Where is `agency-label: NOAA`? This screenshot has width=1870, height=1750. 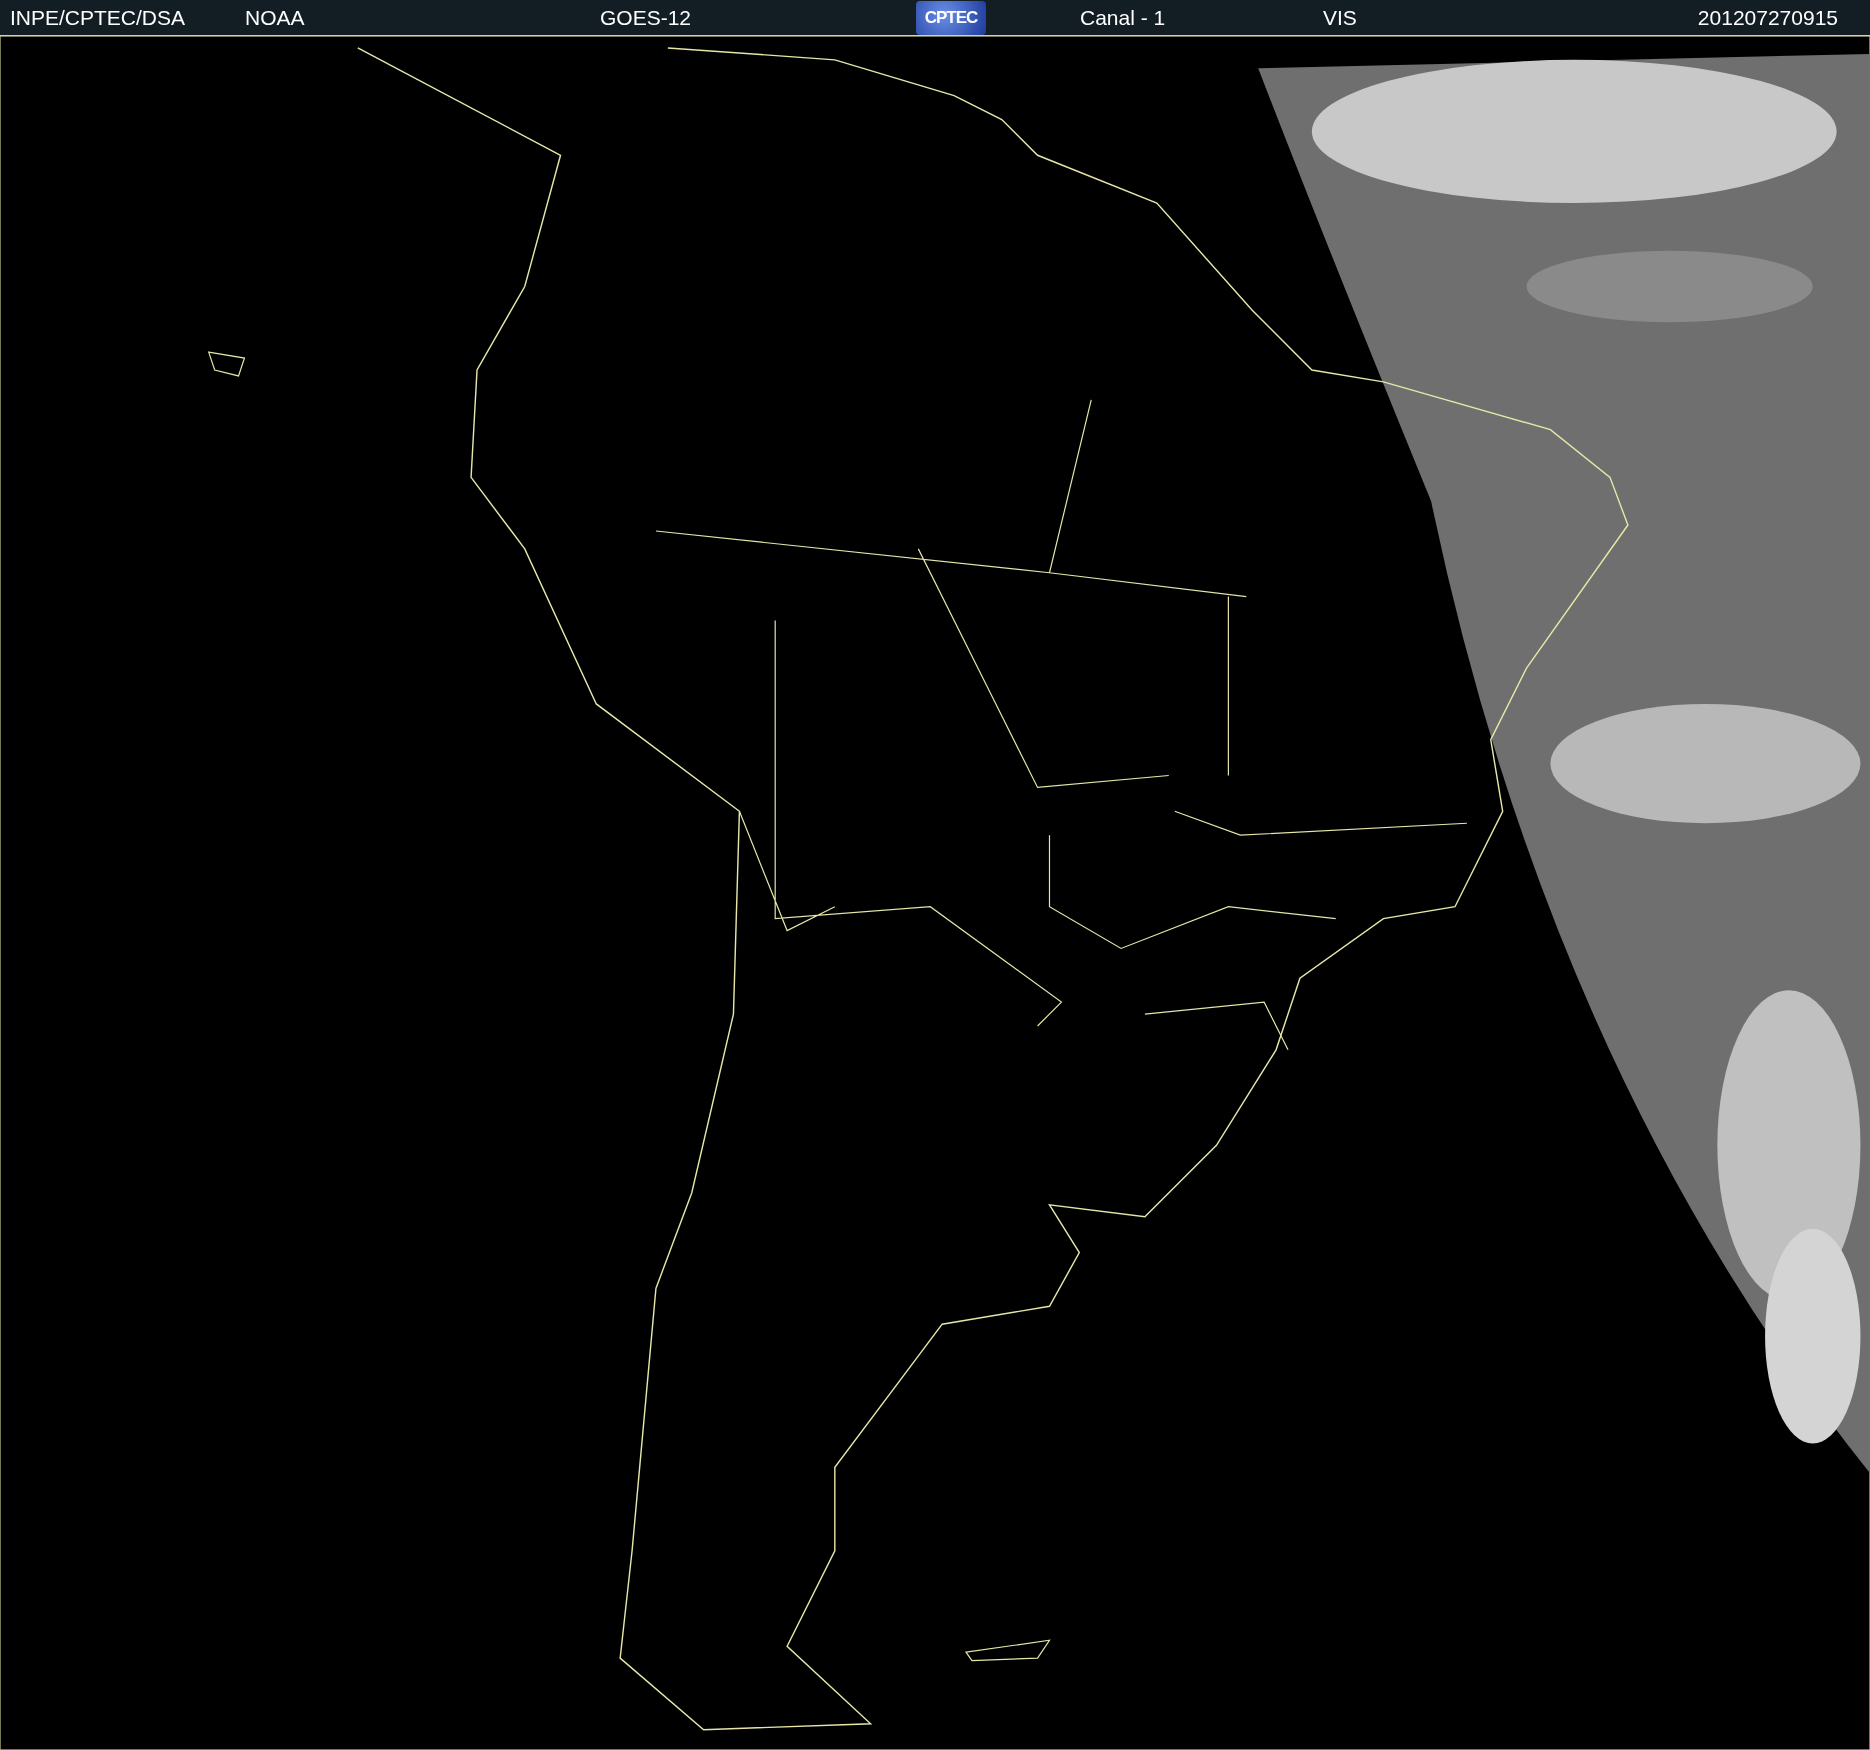 agency-label: NOAA is located at coordinates (275, 17).